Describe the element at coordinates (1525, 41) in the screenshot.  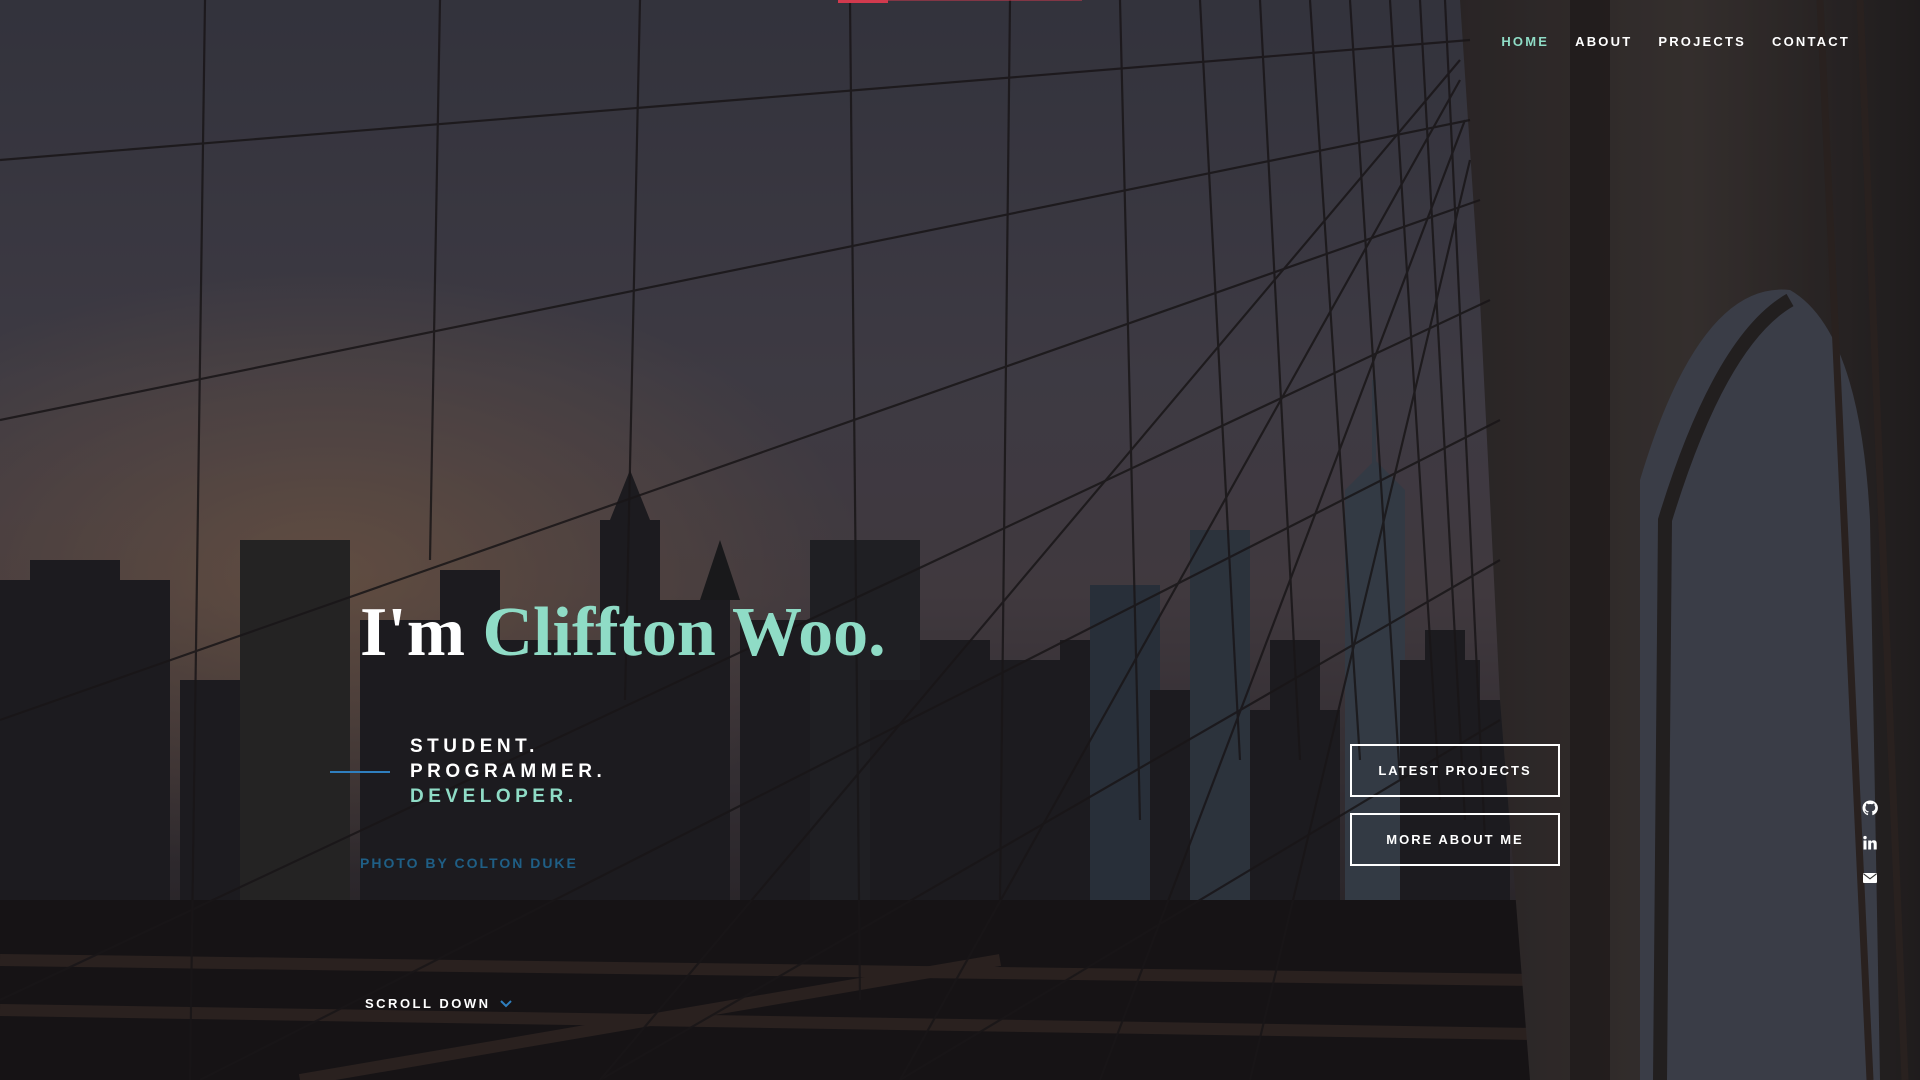
I see `nav-home: HOME` at that location.